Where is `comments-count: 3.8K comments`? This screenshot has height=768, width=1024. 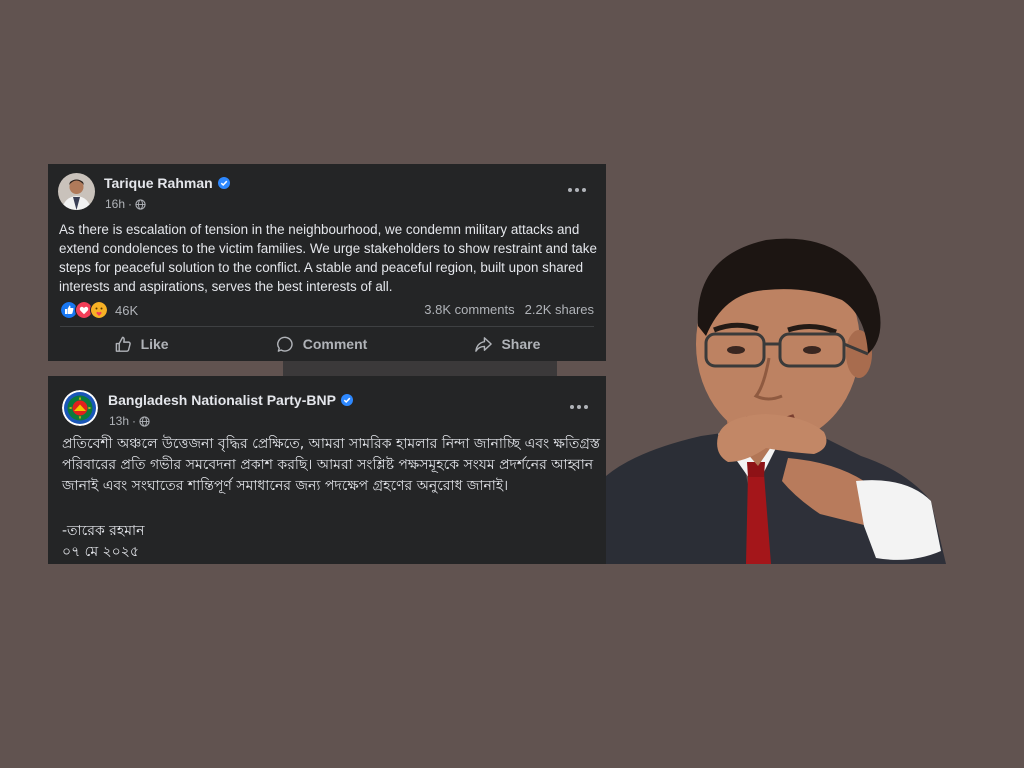
comments-count: 3.8K comments is located at coordinates (469, 309).